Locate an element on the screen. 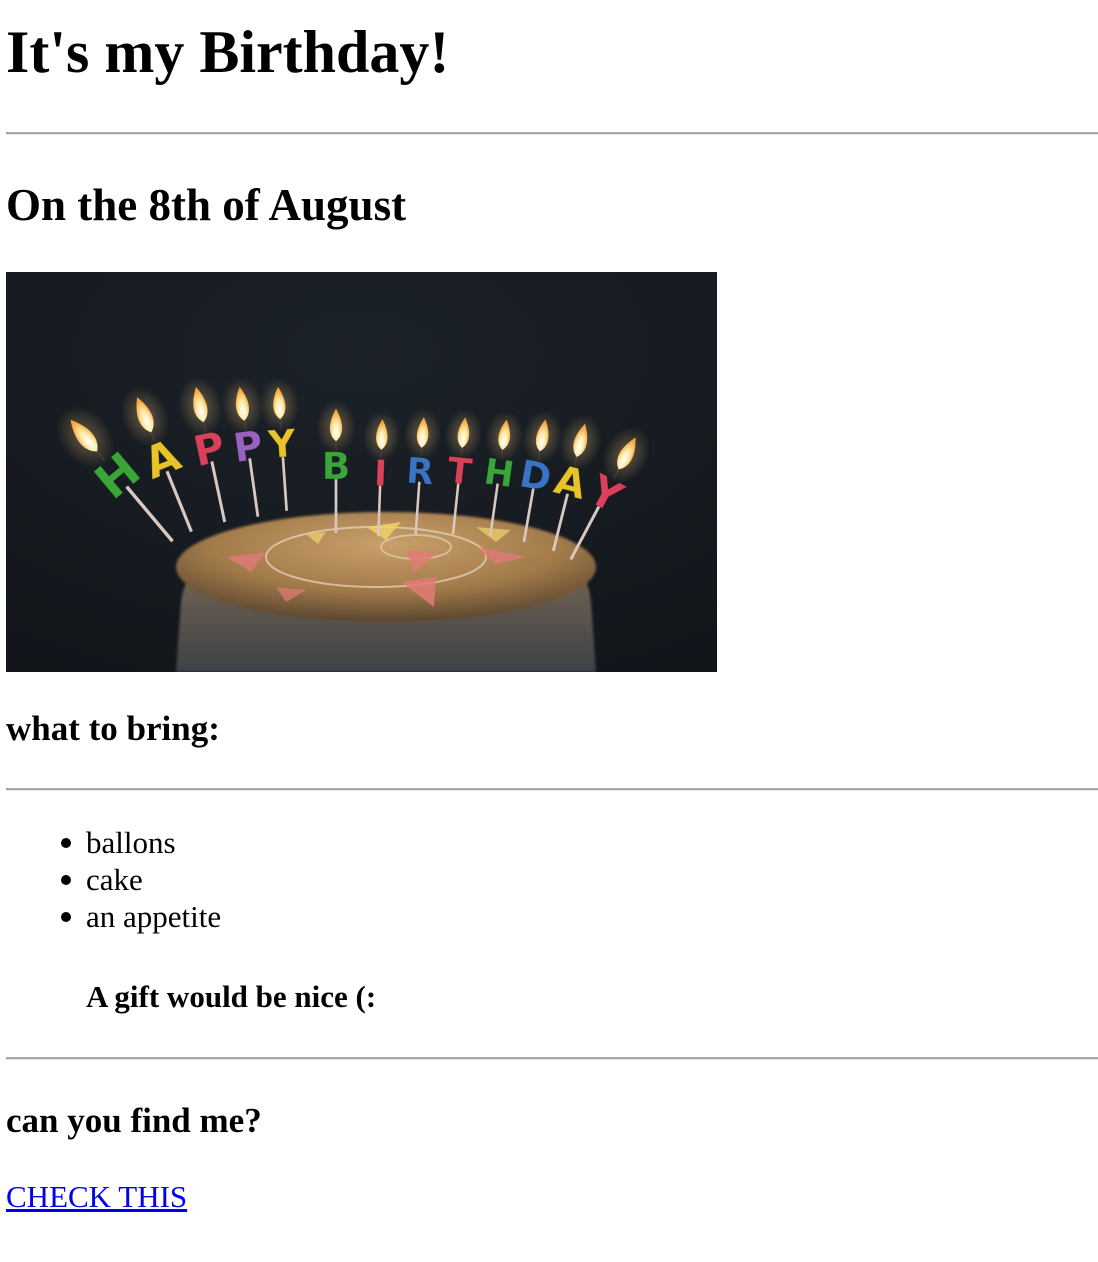 This screenshot has width=1098, height=1262. list-item: ballons is located at coordinates (113, 842).